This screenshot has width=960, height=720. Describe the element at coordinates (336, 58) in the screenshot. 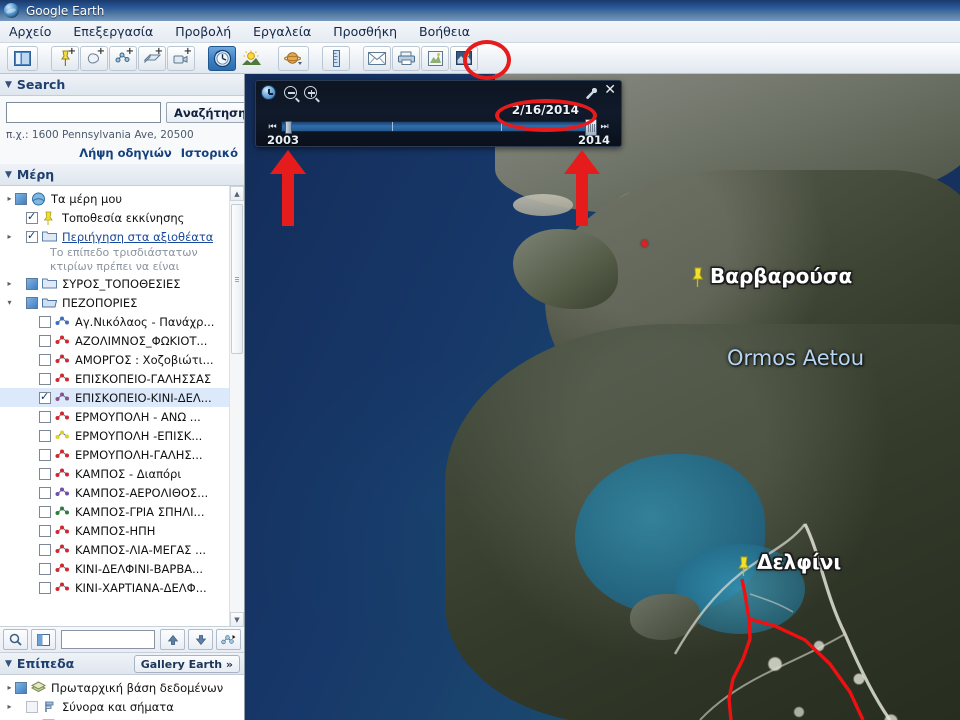

I see `ruler-button` at that location.